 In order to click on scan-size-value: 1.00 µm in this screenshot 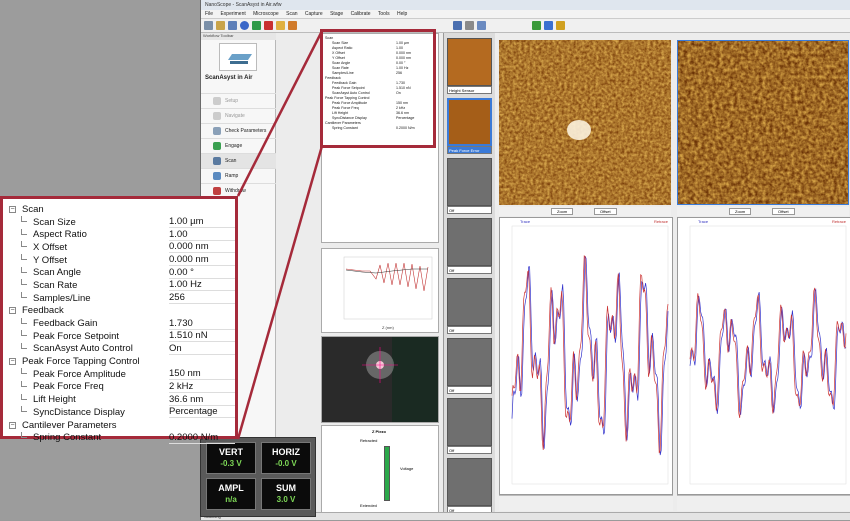, I will do `click(202, 222)`.